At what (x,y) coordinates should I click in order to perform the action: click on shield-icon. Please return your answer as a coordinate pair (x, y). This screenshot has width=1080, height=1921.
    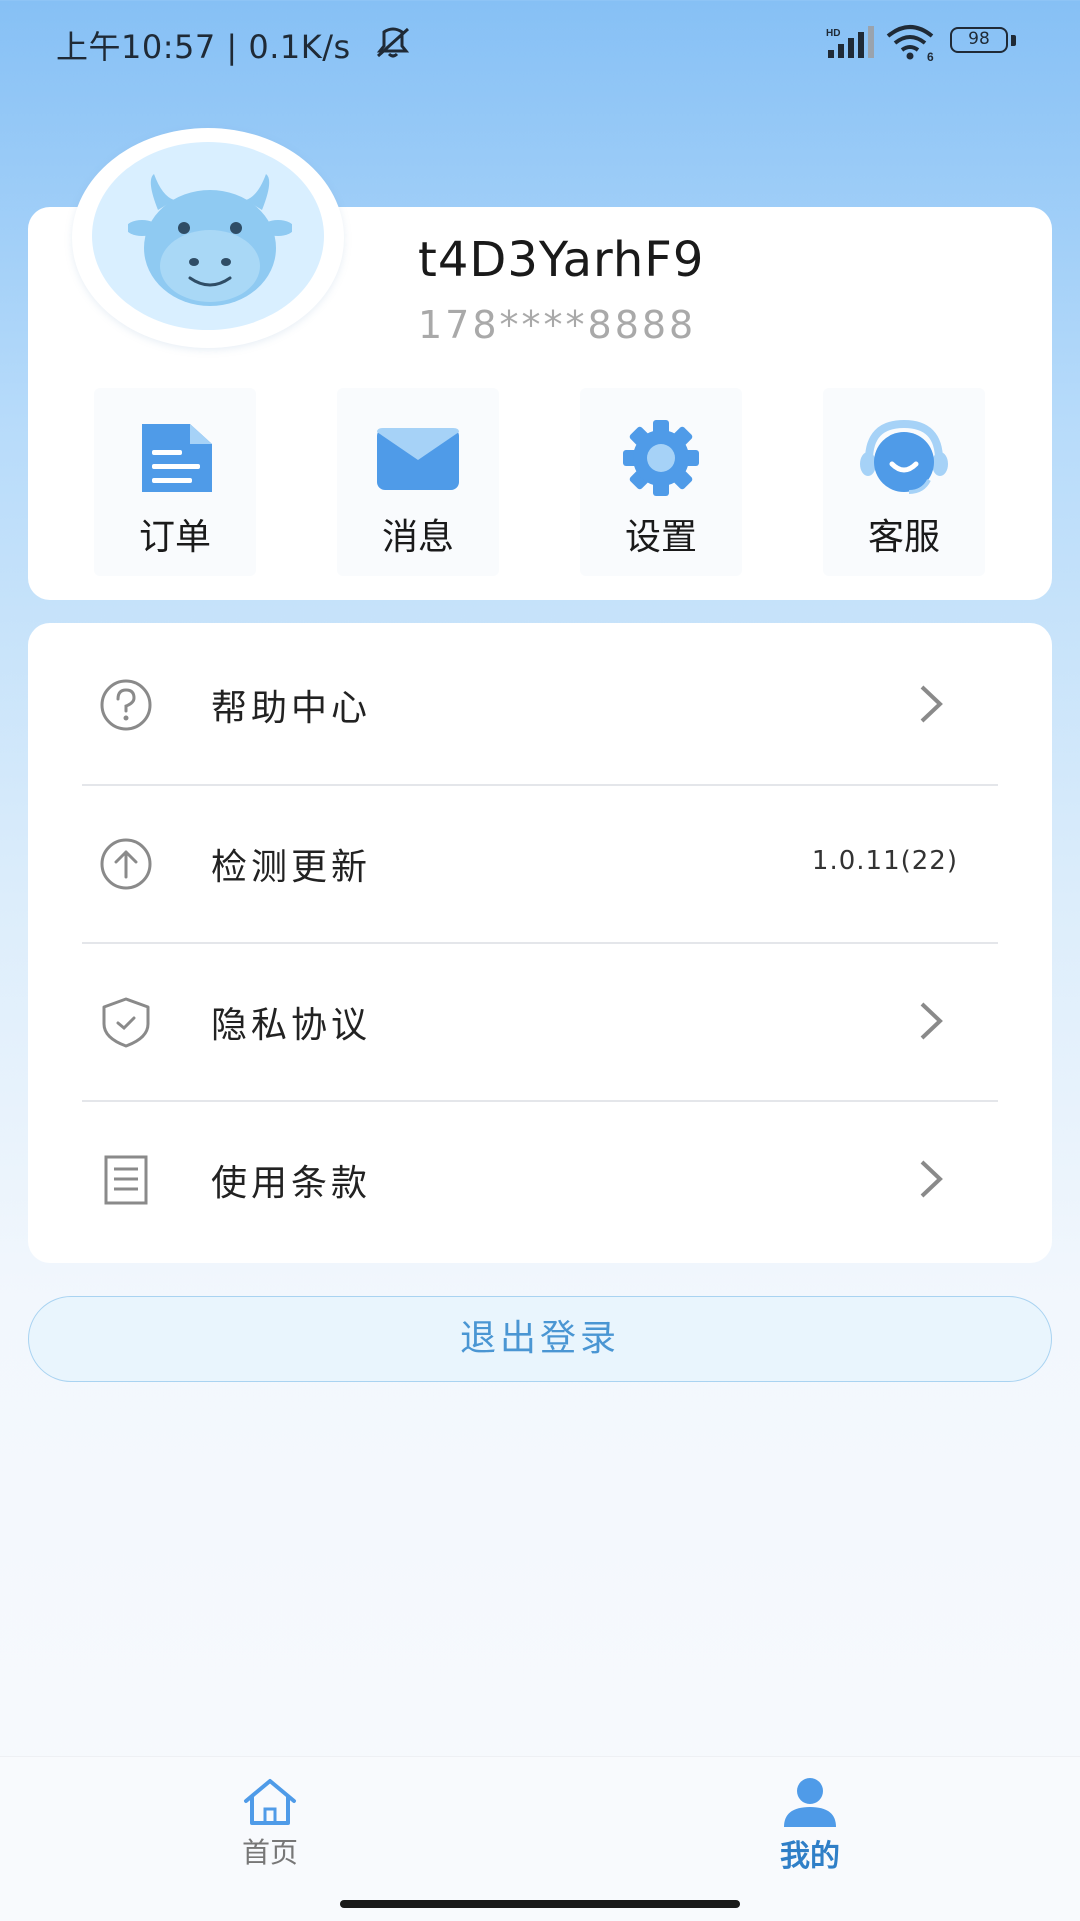
    Looking at the image, I should click on (126, 1022).